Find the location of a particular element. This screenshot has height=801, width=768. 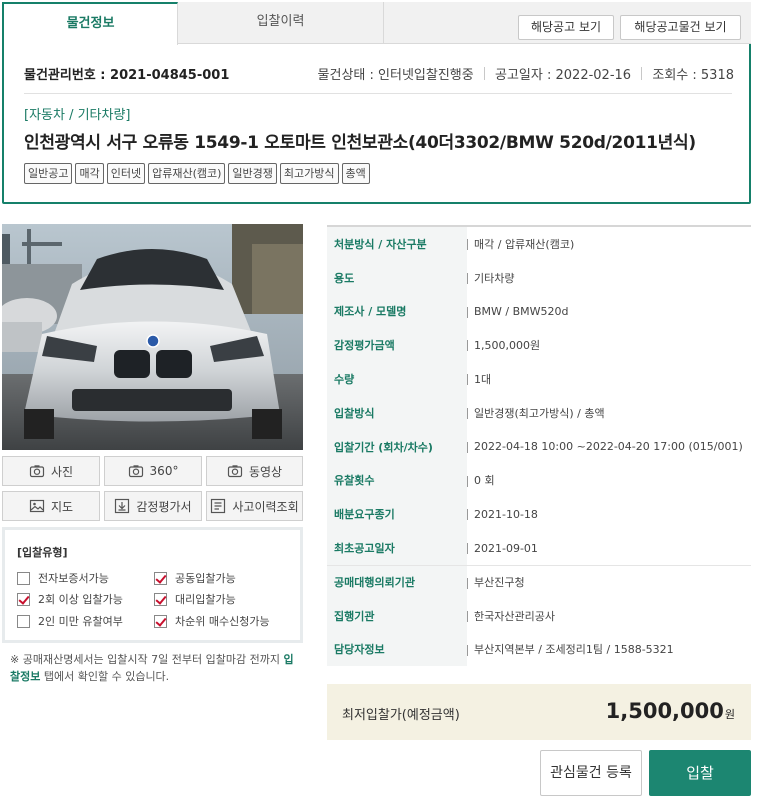

detail-value: 부산진구청 is located at coordinates (499, 583).